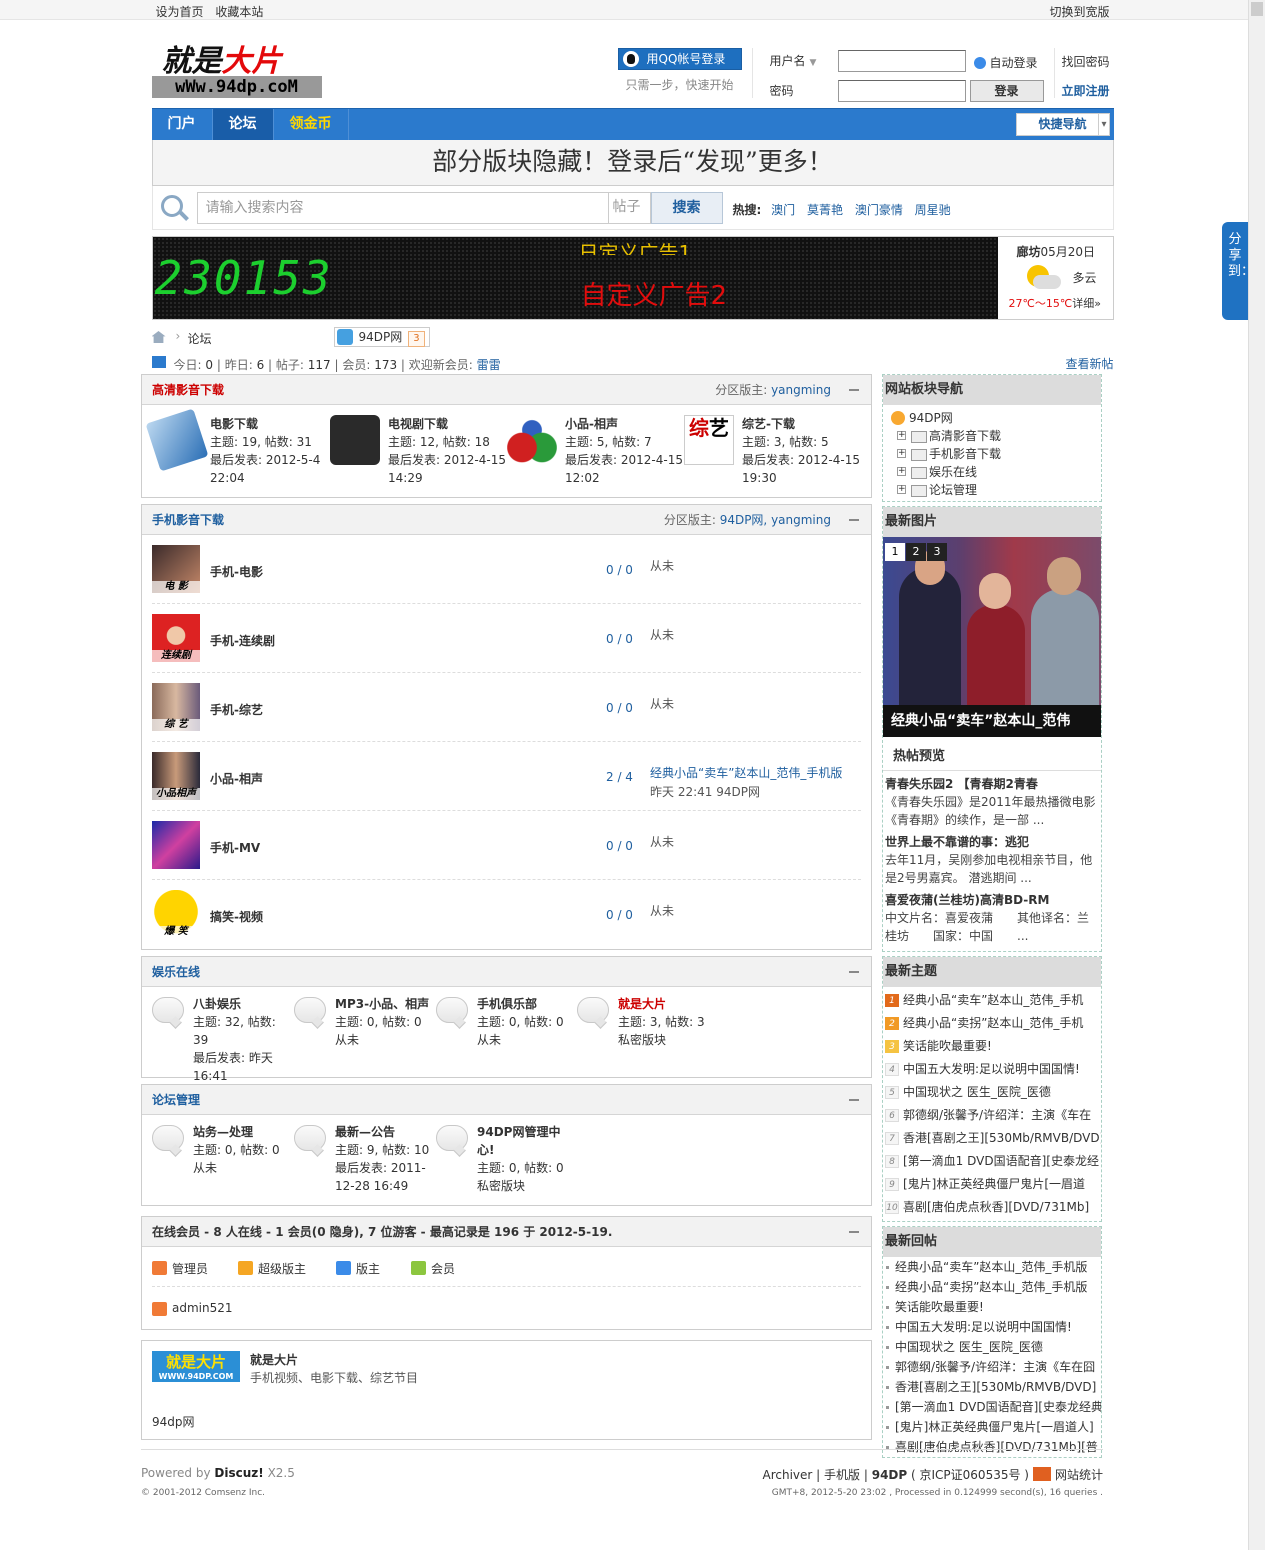  What do you see at coordinates (992, 1115) in the screenshot?
I see `new-thread-link: 6 郭德纲/张馨予/许绍洋：主演《车在` at bounding box center [992, 1115].